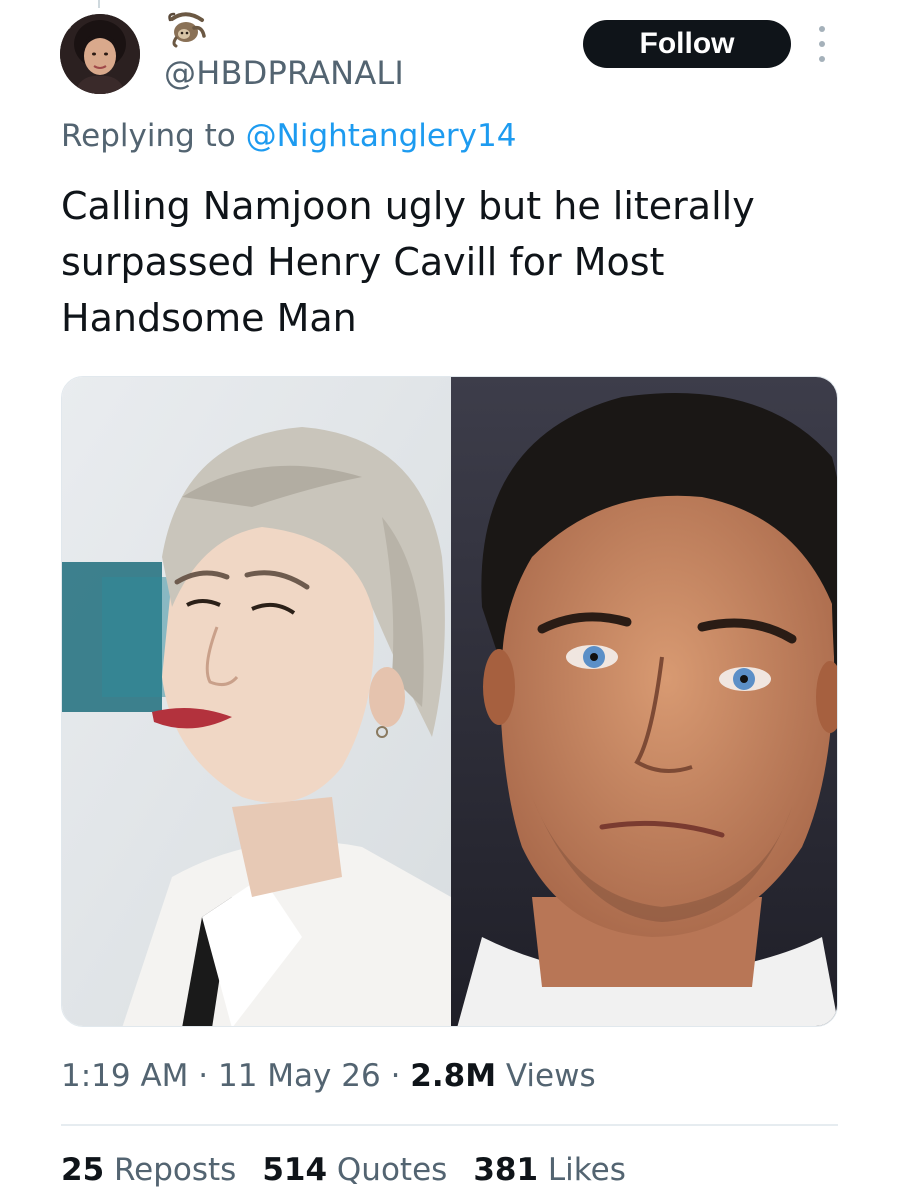 This screenshot has height=1200, width=899. Describe the element at coordinates (83, 1170) in the screenshot. I see `reposts-count: 25` at that location.